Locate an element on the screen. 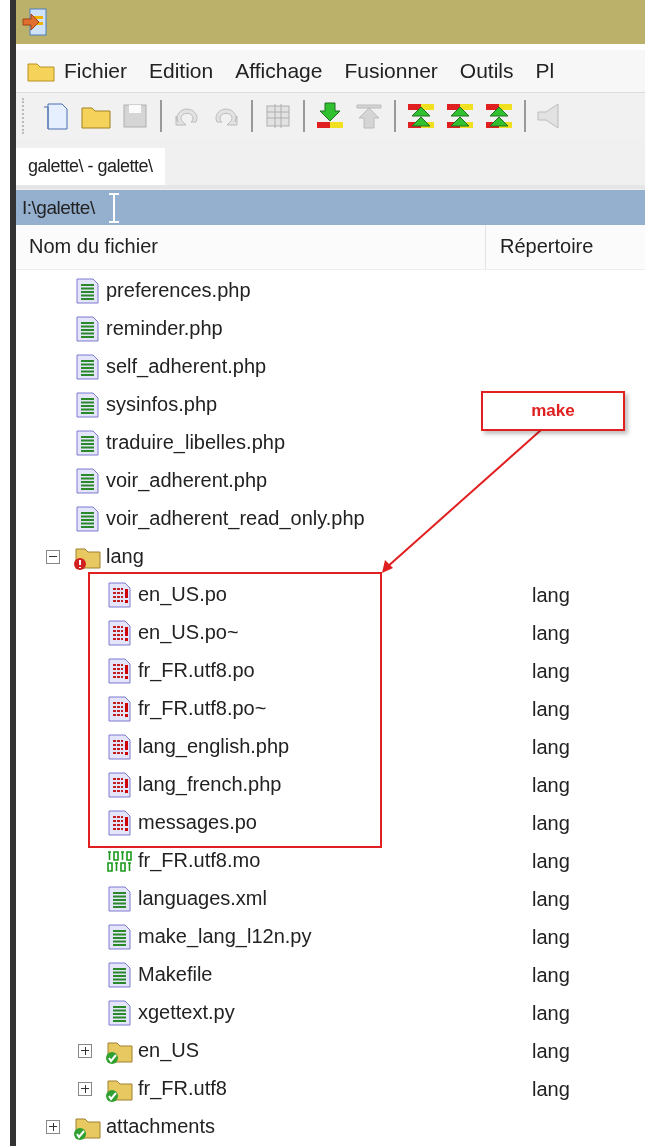 The width and height of the screenshot is (645, 1146). path-text: I:\galette\ is located at coordinates (58, 207).